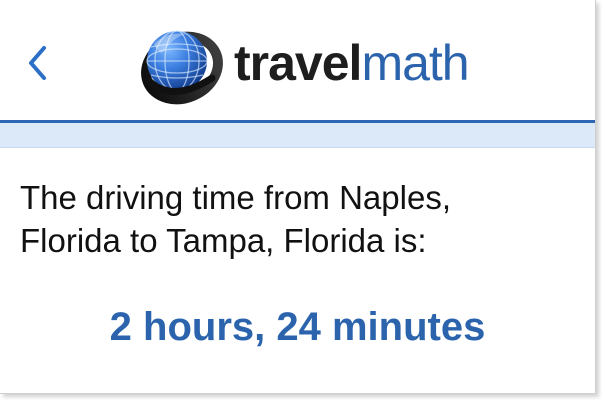 This screenshot has width=602, height=400. Describe the element at coordinates (179, 64) in the screenshot. I see `globe-icon` at that location.